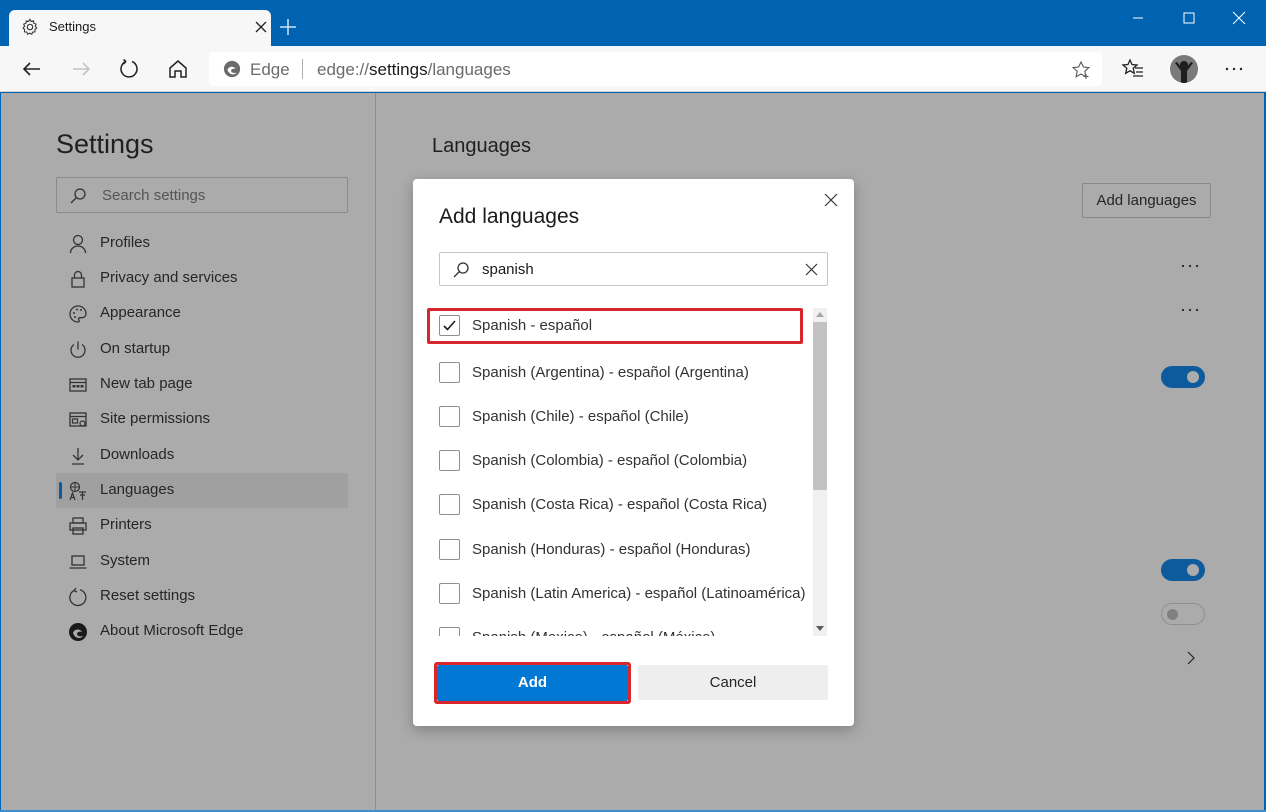  Describe the element at coordinates (148, 595) in the screenshot. I see `sidebar-item-label: Reset settings` at that location.